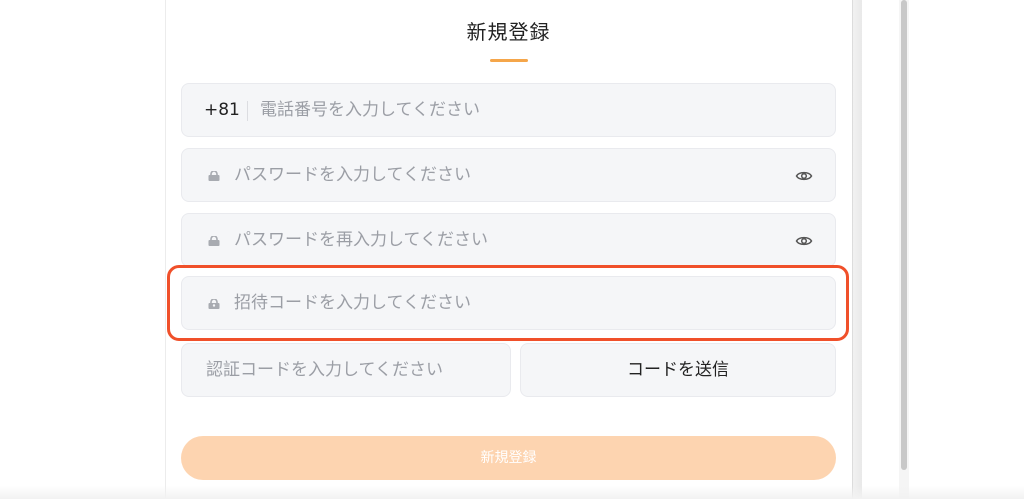 This screenshot has width=1024, height=499. What do you see at coordinates (508, 32) in the screenshot?
I see `page-title: 新規登録` at bounding box center [508, 32].